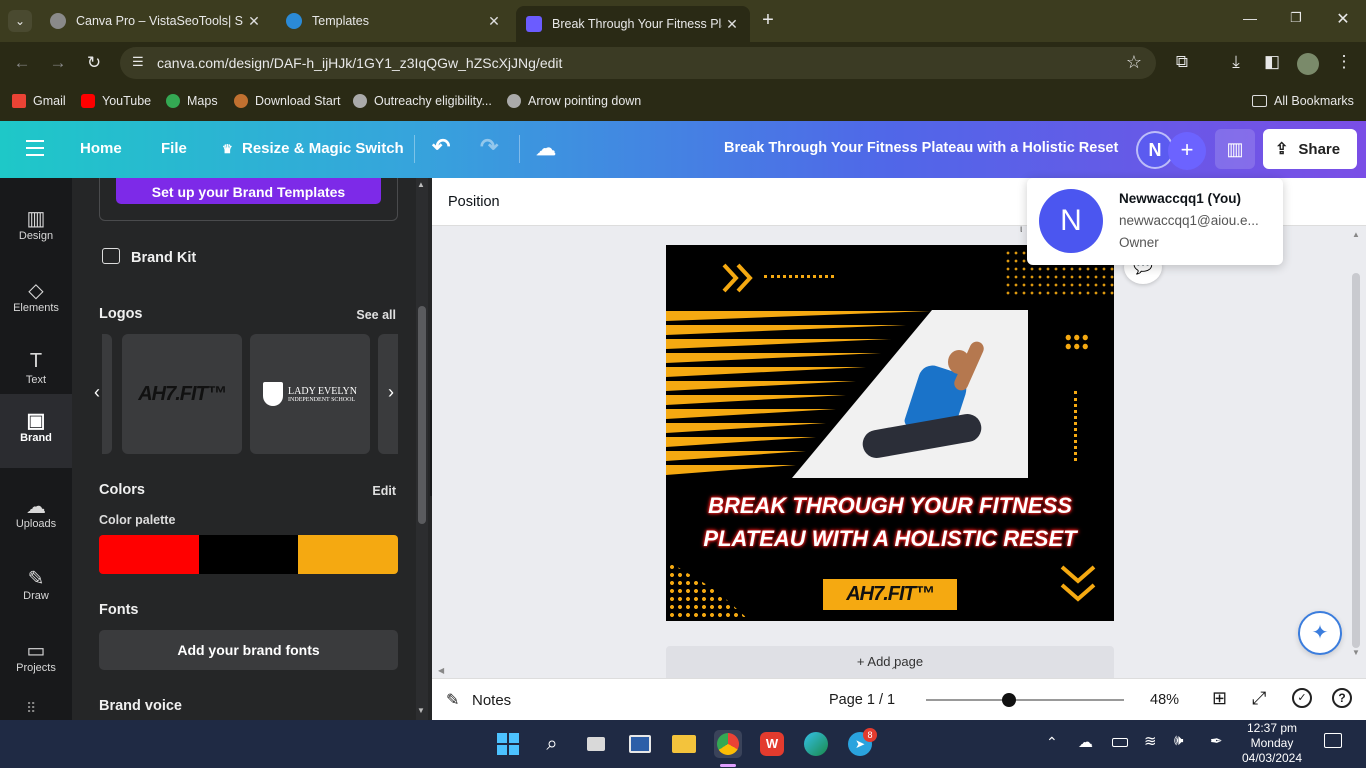 The width and height of the screenshot is (1366, 768). I want to click on downloads-icon: ⤓, so click(1236, 62).